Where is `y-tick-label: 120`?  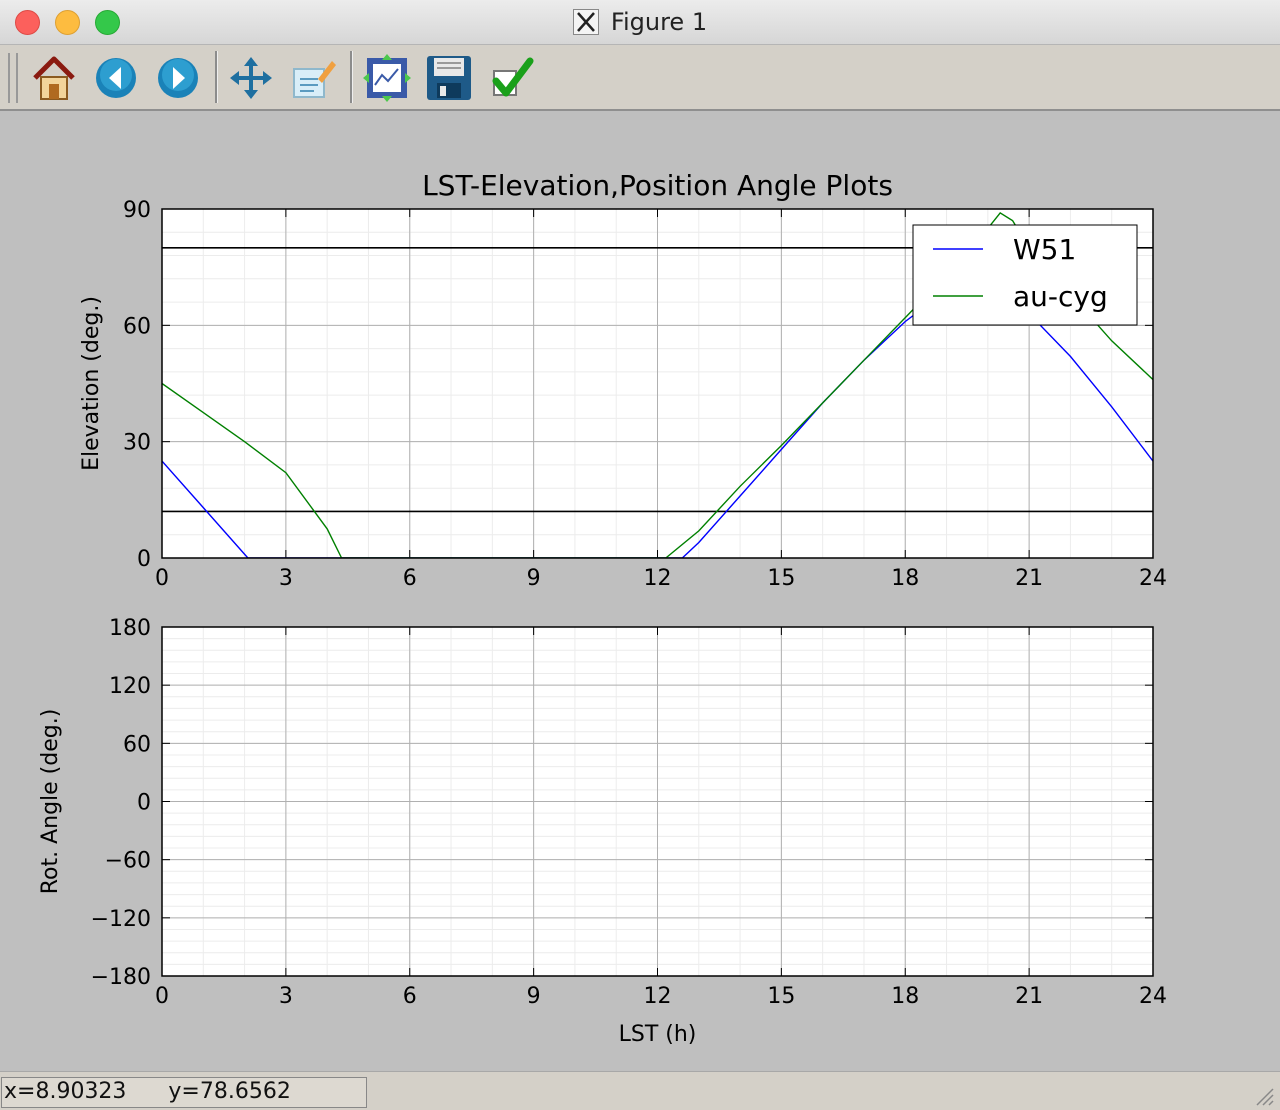
y-tick-label: 120 is located at coordinates (130, 686).